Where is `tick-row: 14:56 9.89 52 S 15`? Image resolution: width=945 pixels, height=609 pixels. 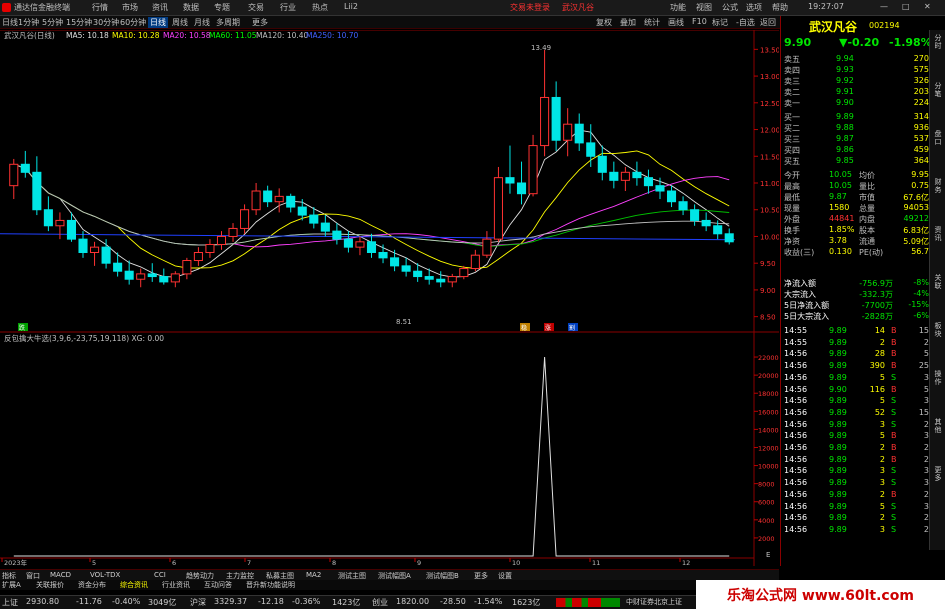
tick-row: 14:56 9.89 52 S 15 is located at coordinates (856, 413).